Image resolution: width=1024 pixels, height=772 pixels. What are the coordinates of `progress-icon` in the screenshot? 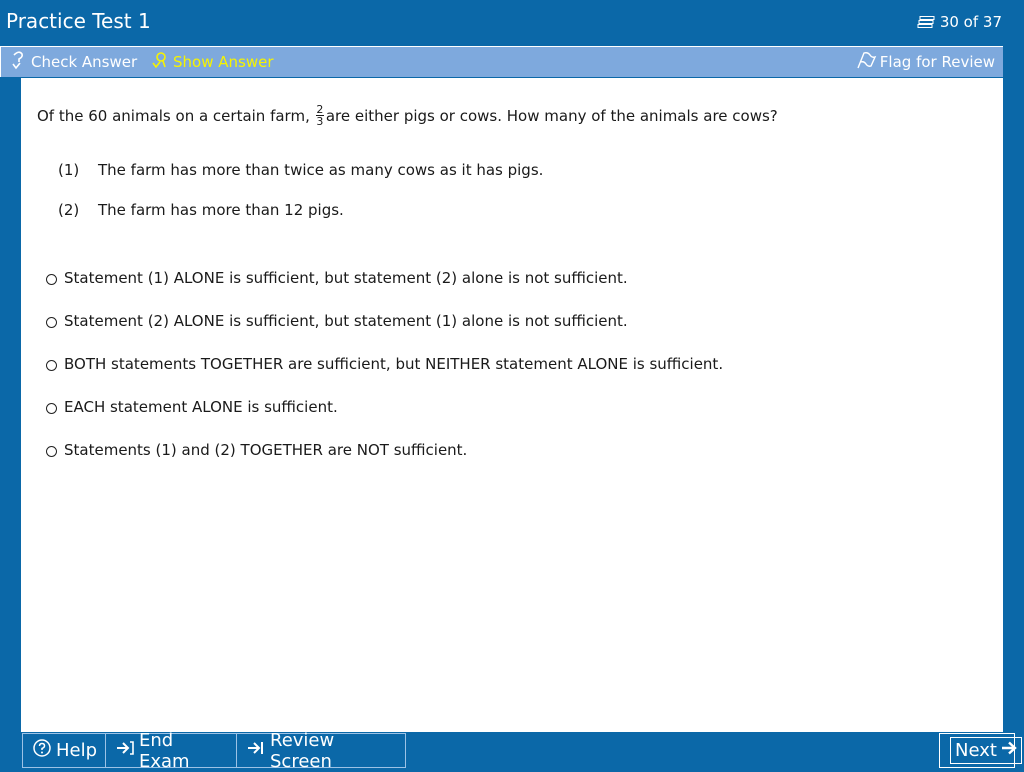 It's located at (926, 22).